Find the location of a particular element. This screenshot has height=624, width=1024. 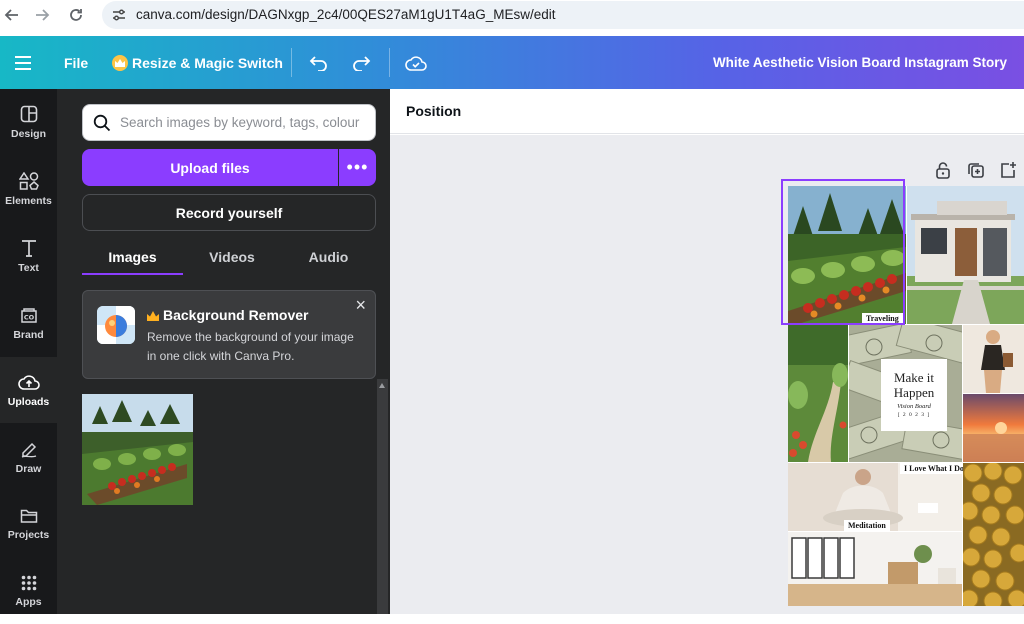

undo-icon is located at coordinates (319, 62).